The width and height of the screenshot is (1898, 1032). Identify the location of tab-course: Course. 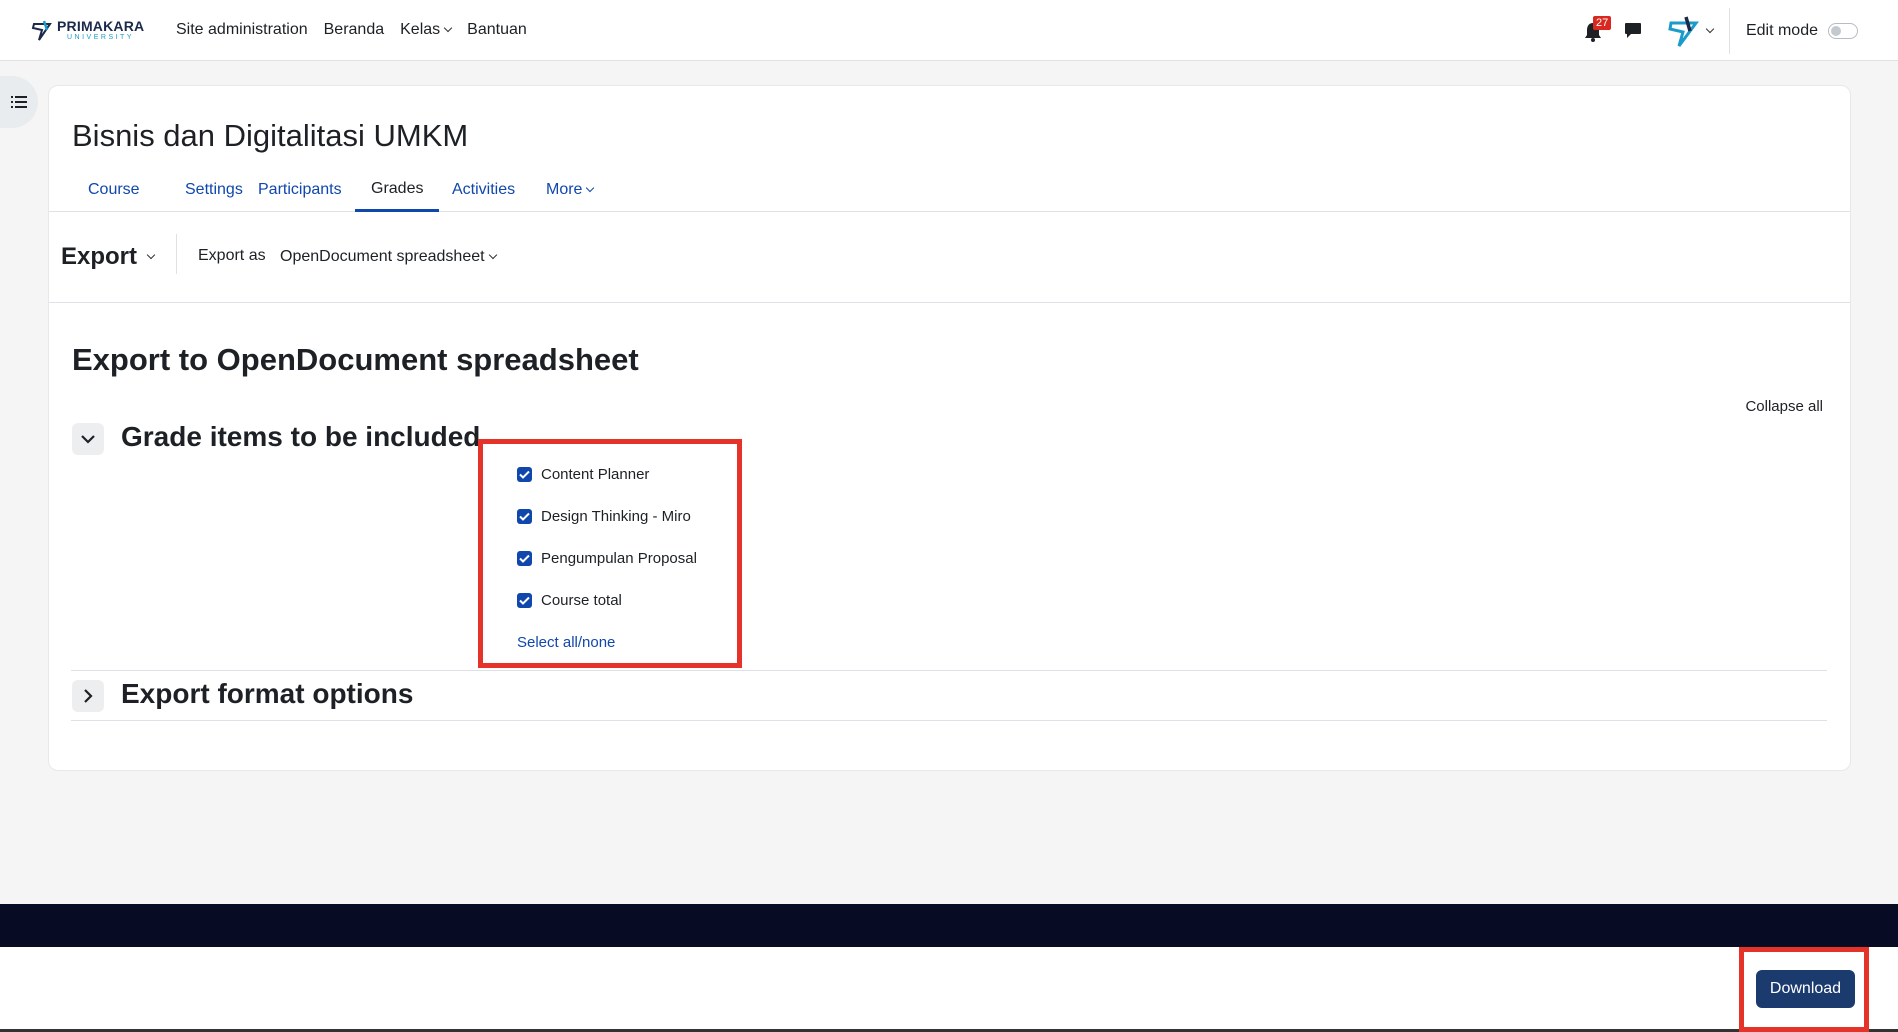
(114, 190).